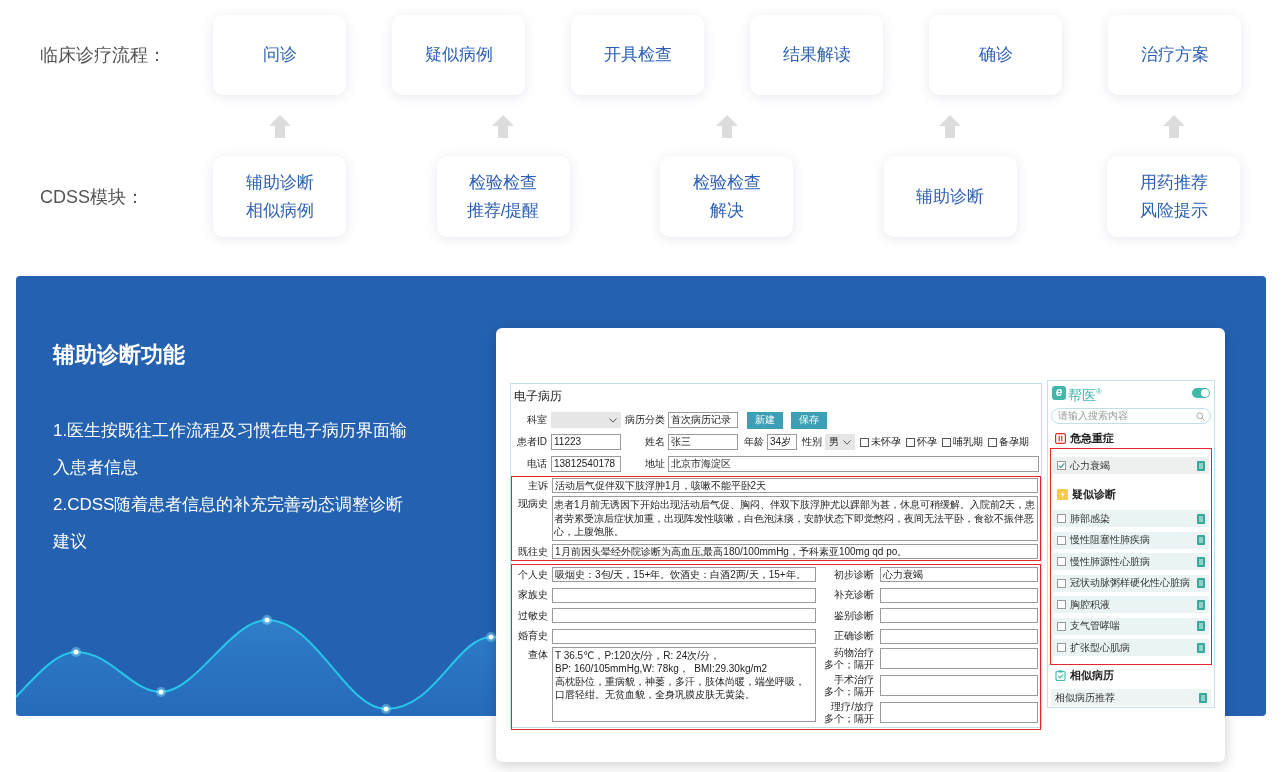 The width and height of the screenshot is (1285, 772). Describe the element at coordinates (959, 574) in the screenshot. I see `text-field: 心力衰竭` at that location.